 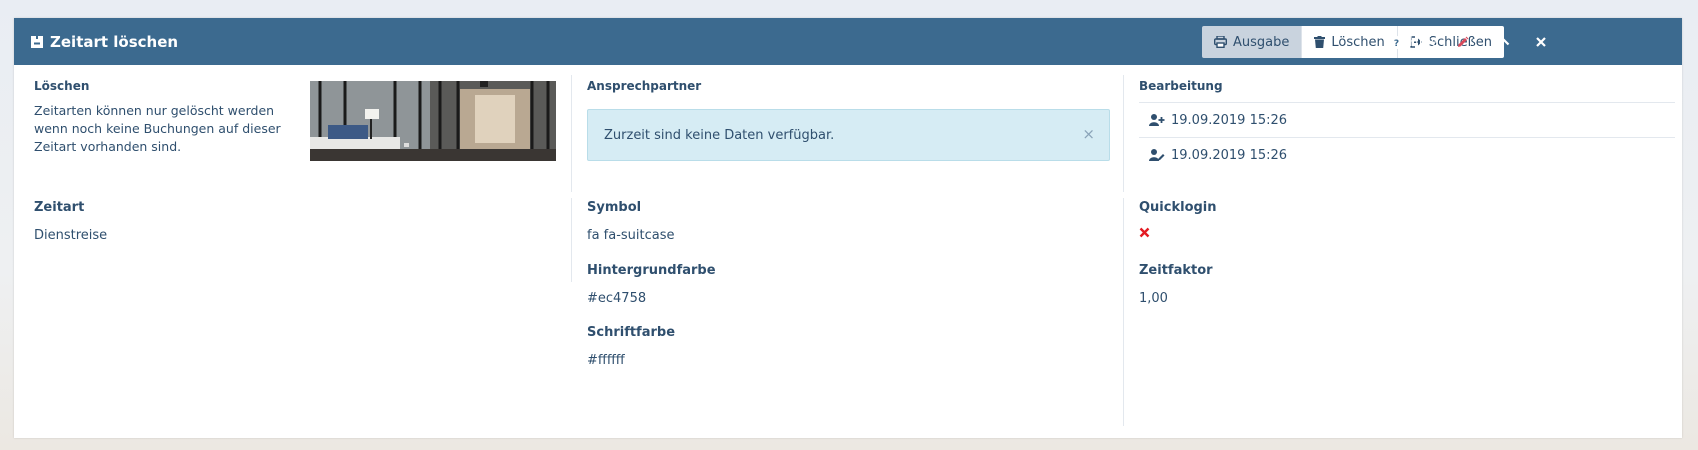 I want to click on font-color-label: Schriftfarbe, so click(x=631, y=332).